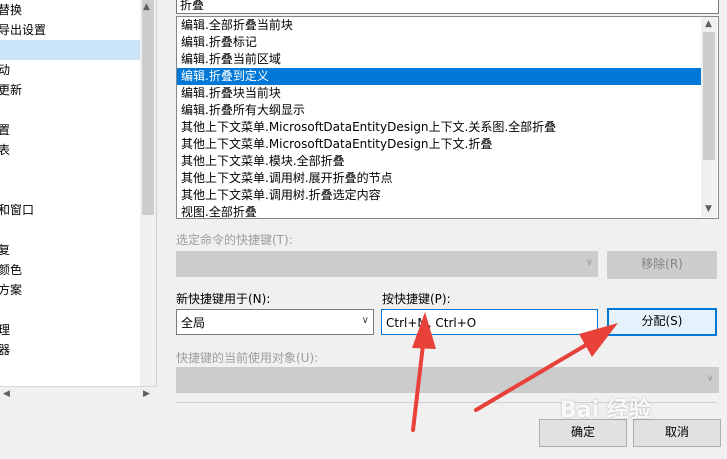  I want to click on tree-item-label: 方案, so click(11, 290).